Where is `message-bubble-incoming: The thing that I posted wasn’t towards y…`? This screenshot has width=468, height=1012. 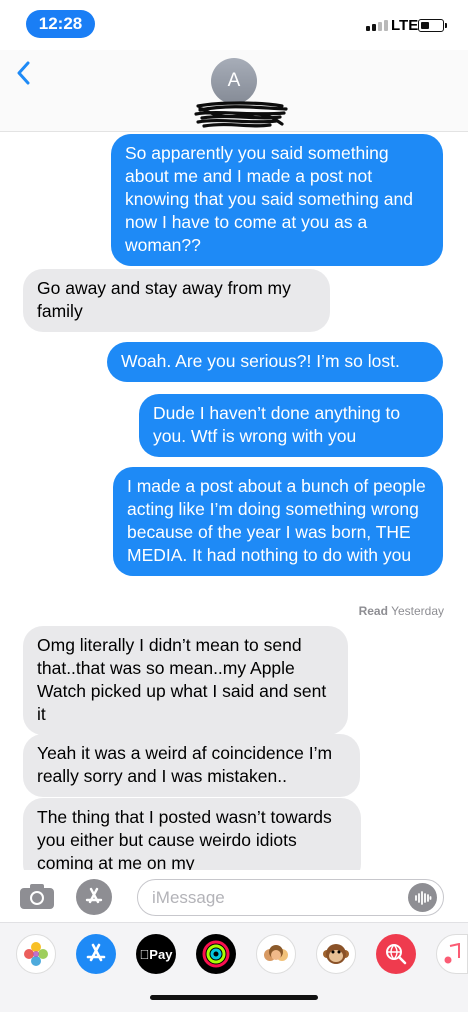 message-bubble-incoming: The thing that I posted wasn’t towards y… is located at coordinates (192, 834).